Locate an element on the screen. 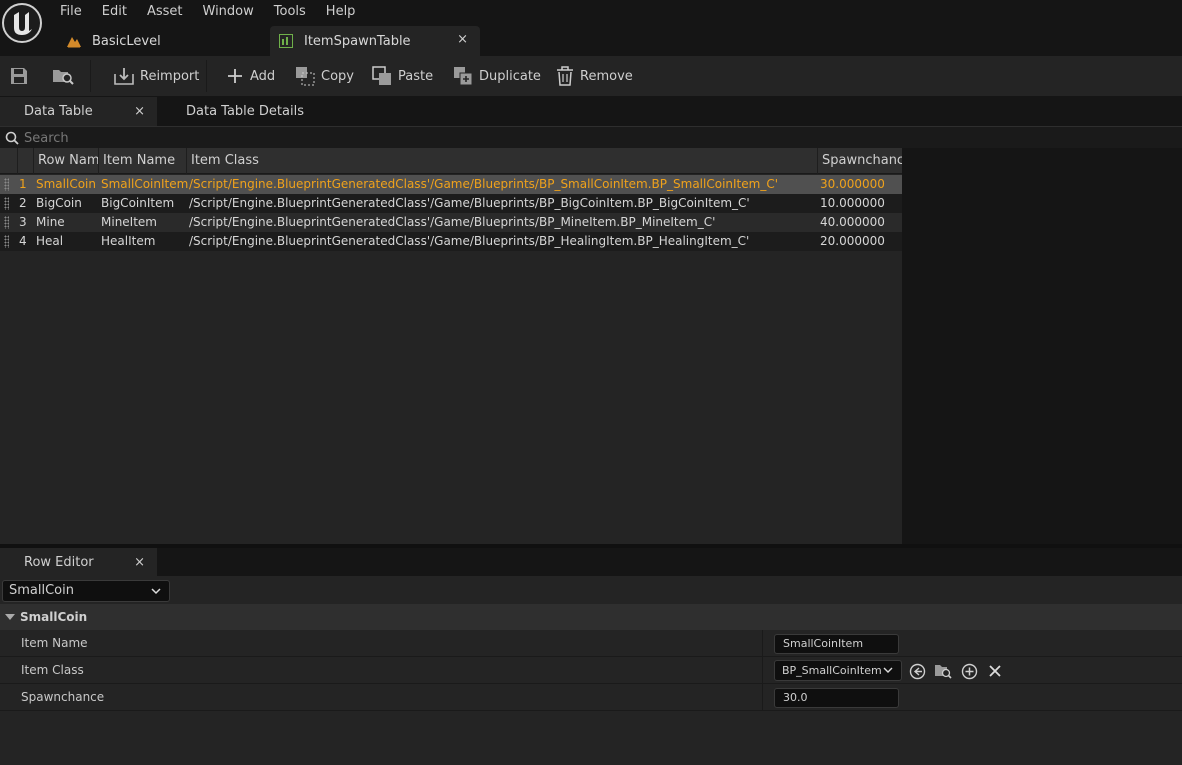 This screenshot has height=765, width=1182. remove-button: Remove is located at coordinates (594, 76).